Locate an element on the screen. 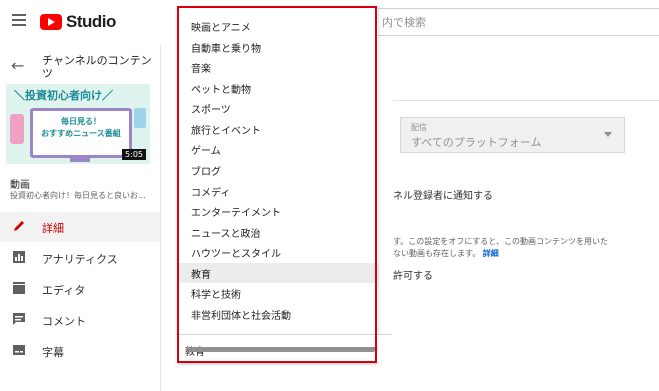 This screenshot has height=391, width=659. analytics-icon is located at coordinates (19, 257).